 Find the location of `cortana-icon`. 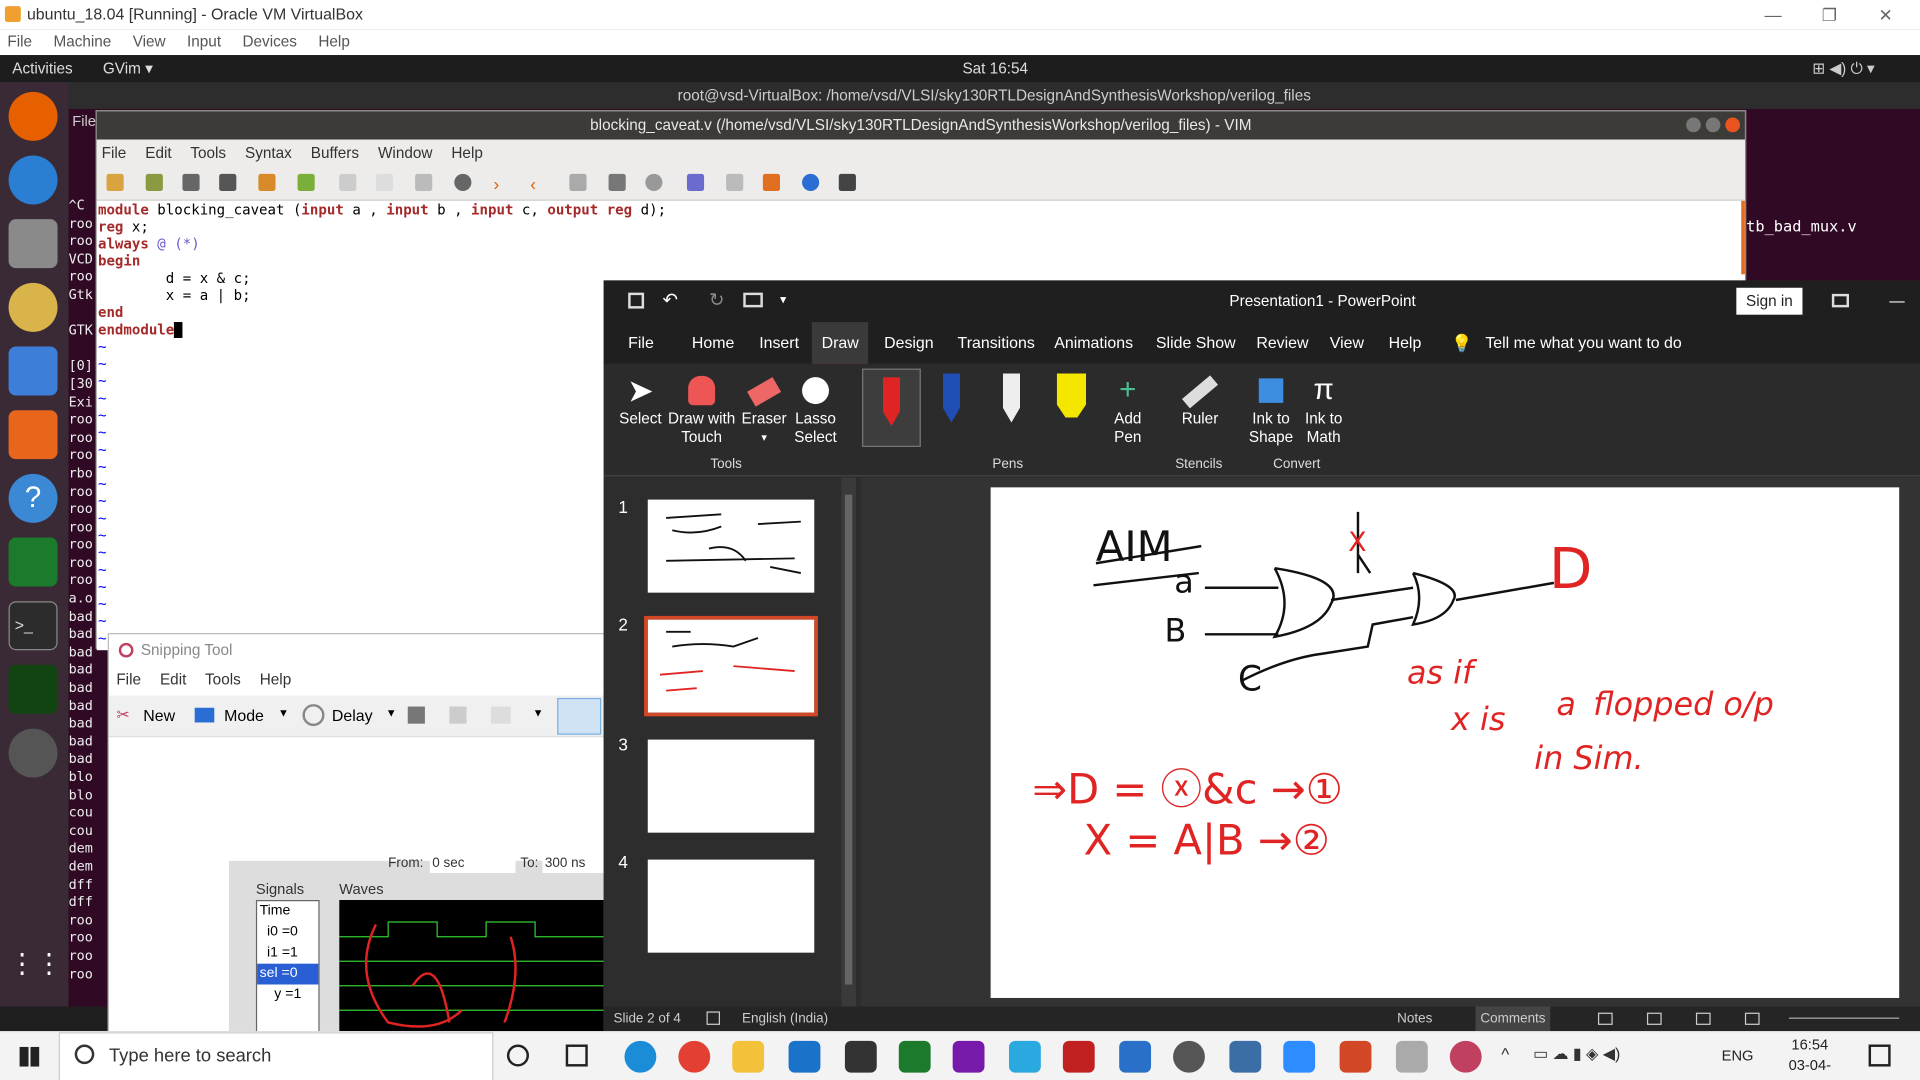

cortana-icon is located at coordinates (517, 1055).